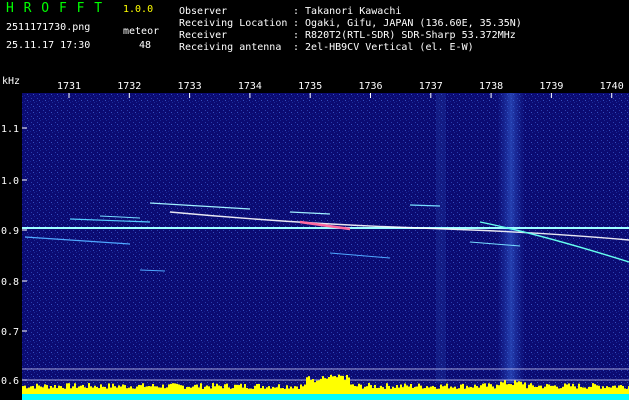  What do you see at coordinates (203, 35) in the screenshot?
I see `receiver-label: Receiver` at bounding box center [203, 35].